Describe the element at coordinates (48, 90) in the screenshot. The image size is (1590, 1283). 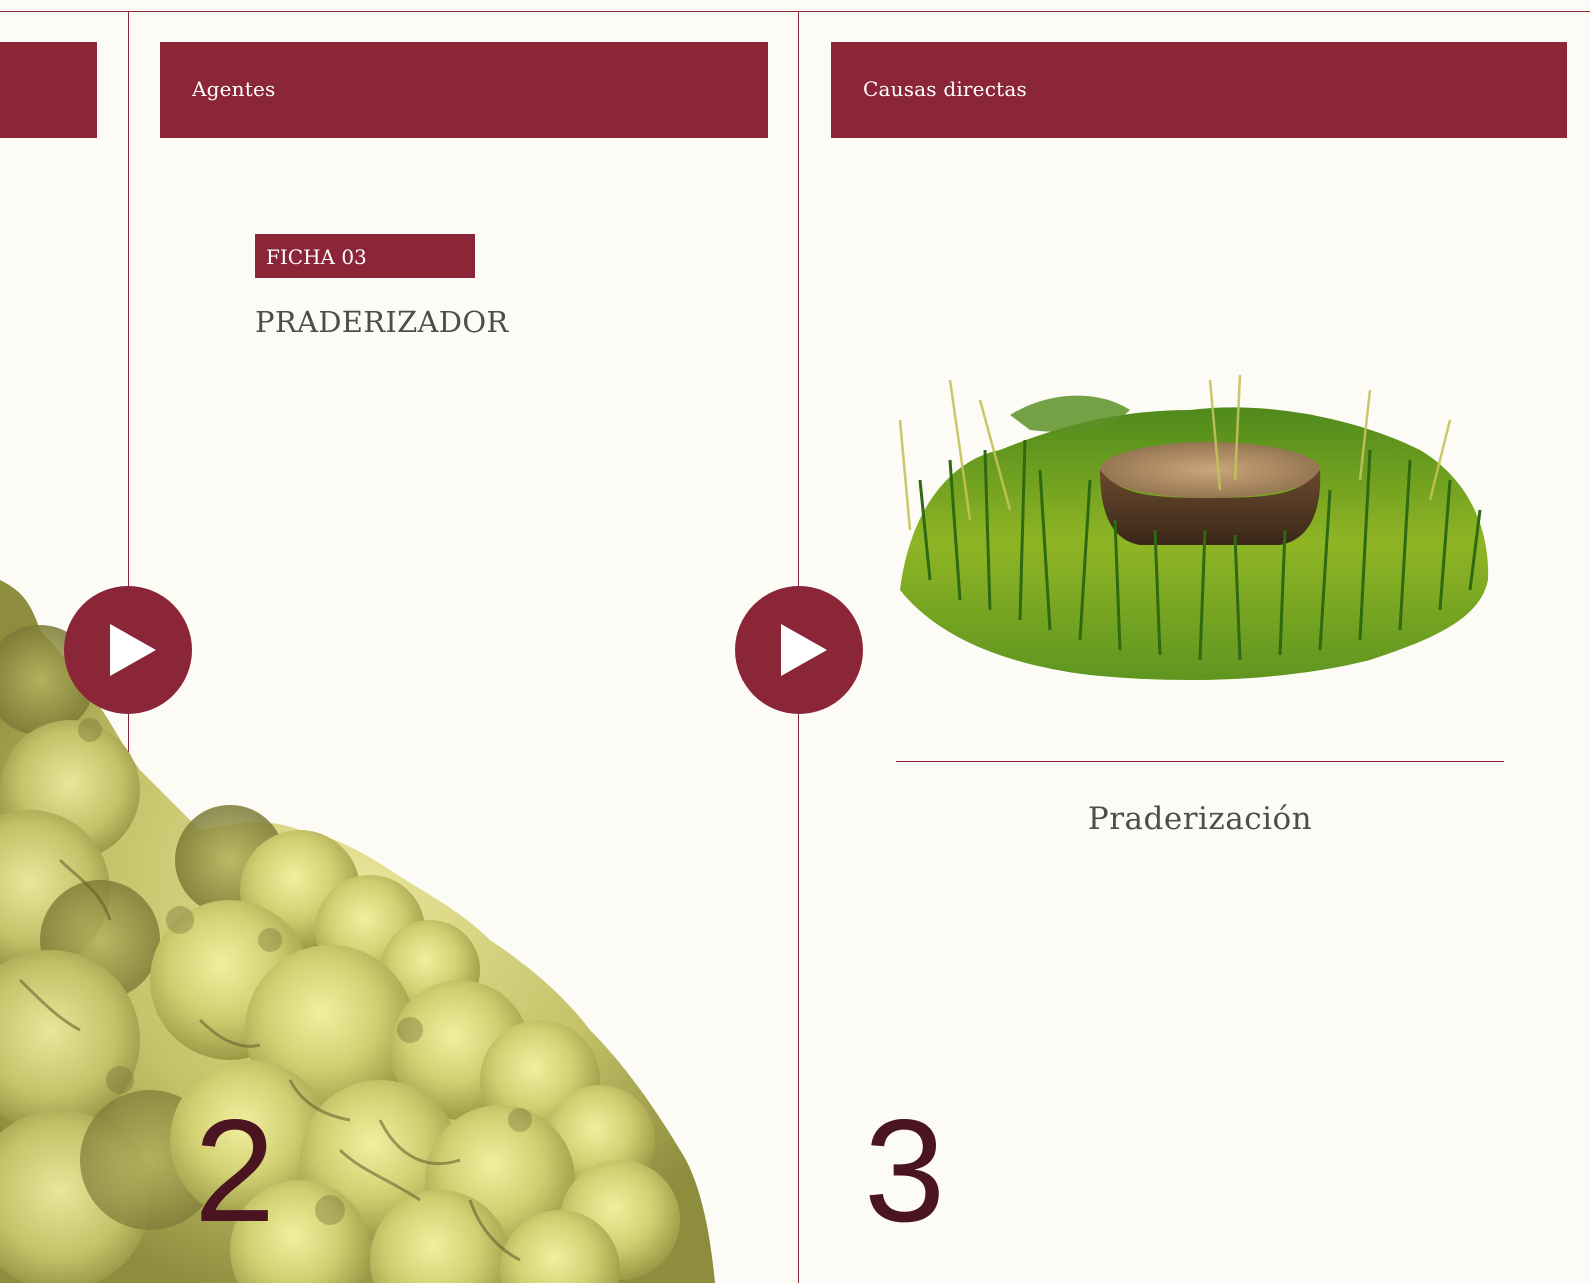
I see `header-bar-partial` at that location.